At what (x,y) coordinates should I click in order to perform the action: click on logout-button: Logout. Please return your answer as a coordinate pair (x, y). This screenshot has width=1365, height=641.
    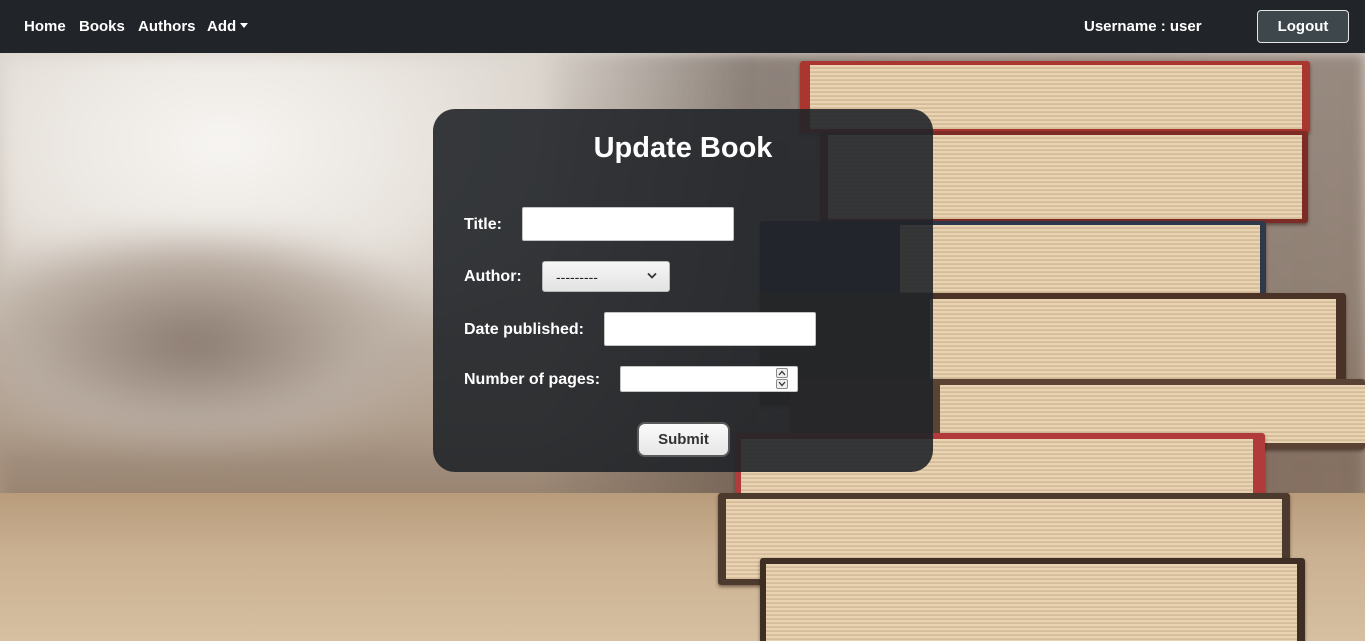
    Looking at the image, I should click on (1303, 26).